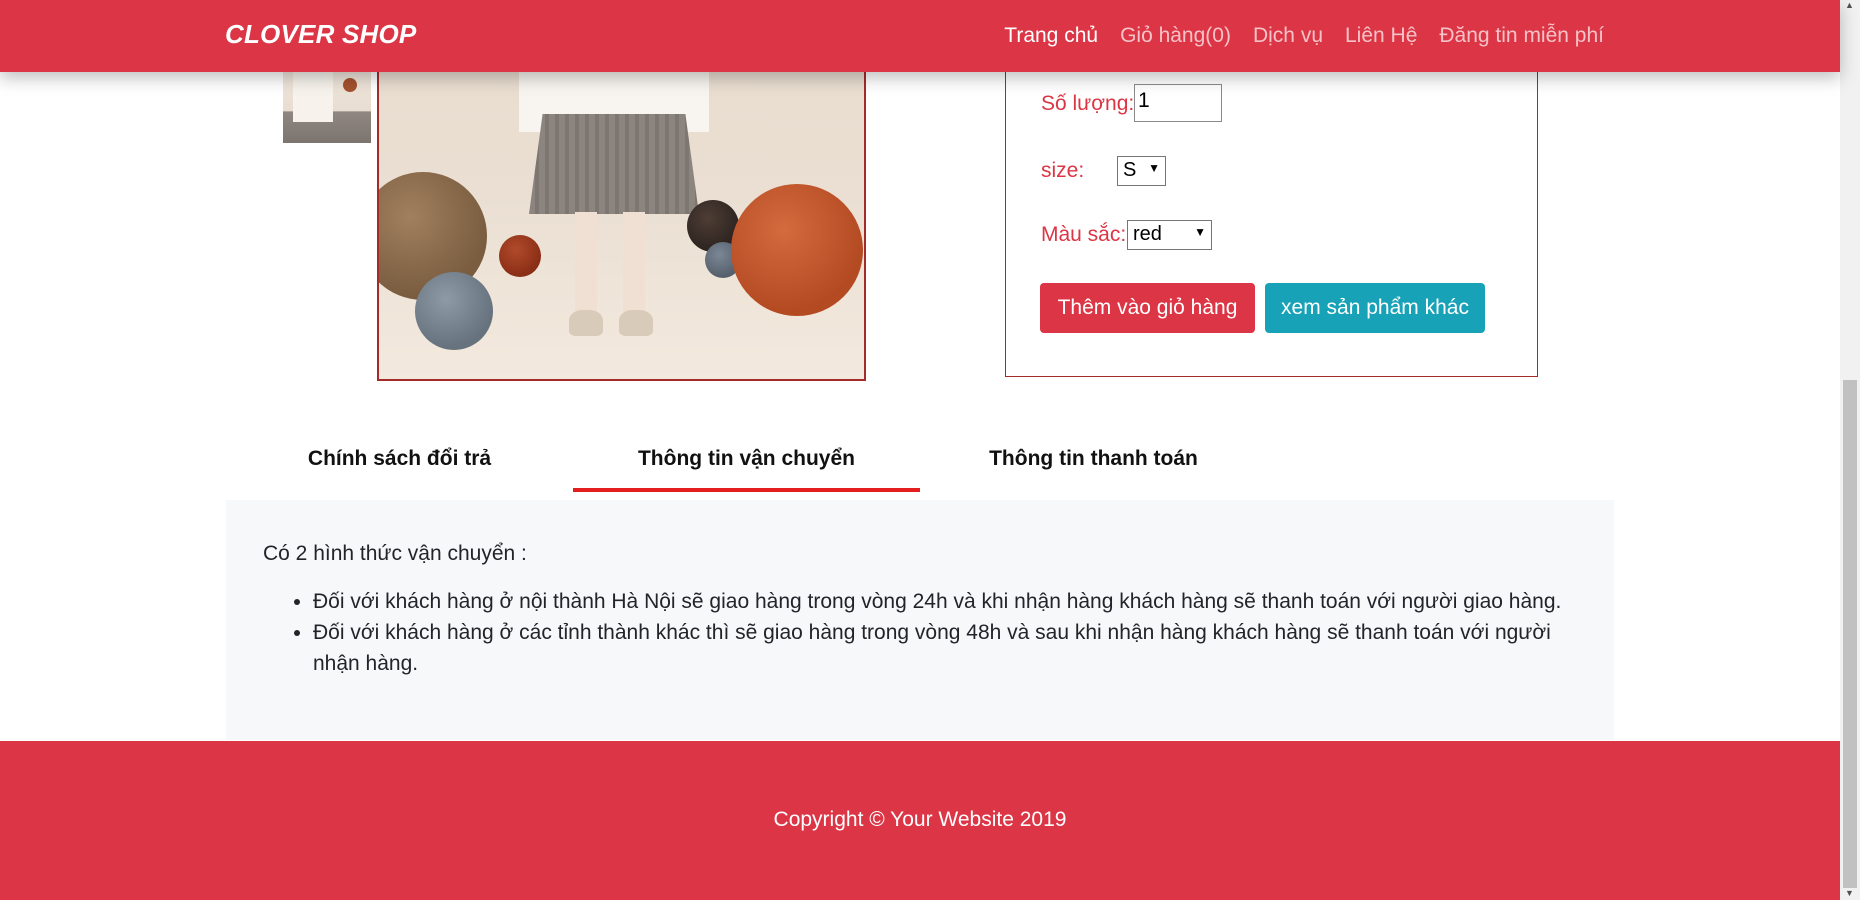 The image size is (1860, 900). I want to click on color-select-value: red, so click(1147, 234).